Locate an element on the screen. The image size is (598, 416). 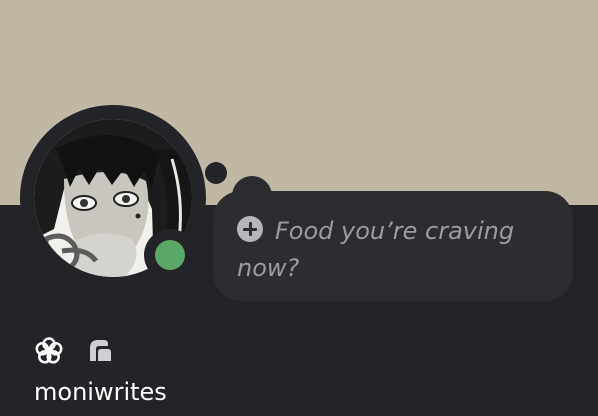
quest-badge-icon is located at coordinates (99, 351).